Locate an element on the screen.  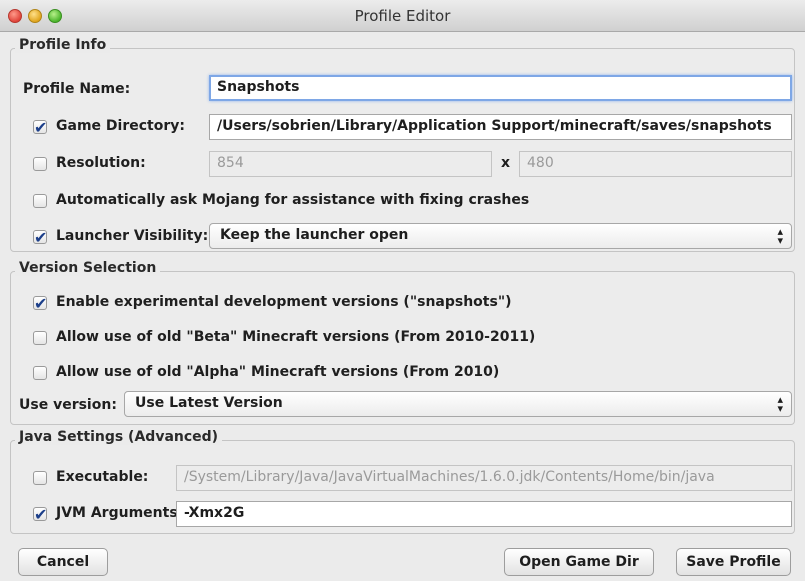
beta-versions-checkbox is located at coordinates (40, 338).